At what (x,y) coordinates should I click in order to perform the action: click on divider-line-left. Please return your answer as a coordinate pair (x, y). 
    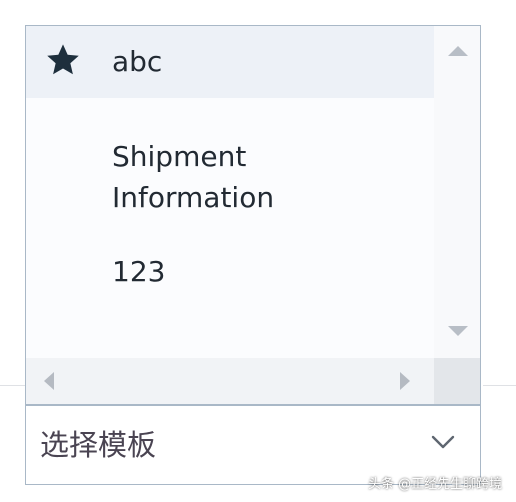
    Looking at the image, I should click on (12, 385).